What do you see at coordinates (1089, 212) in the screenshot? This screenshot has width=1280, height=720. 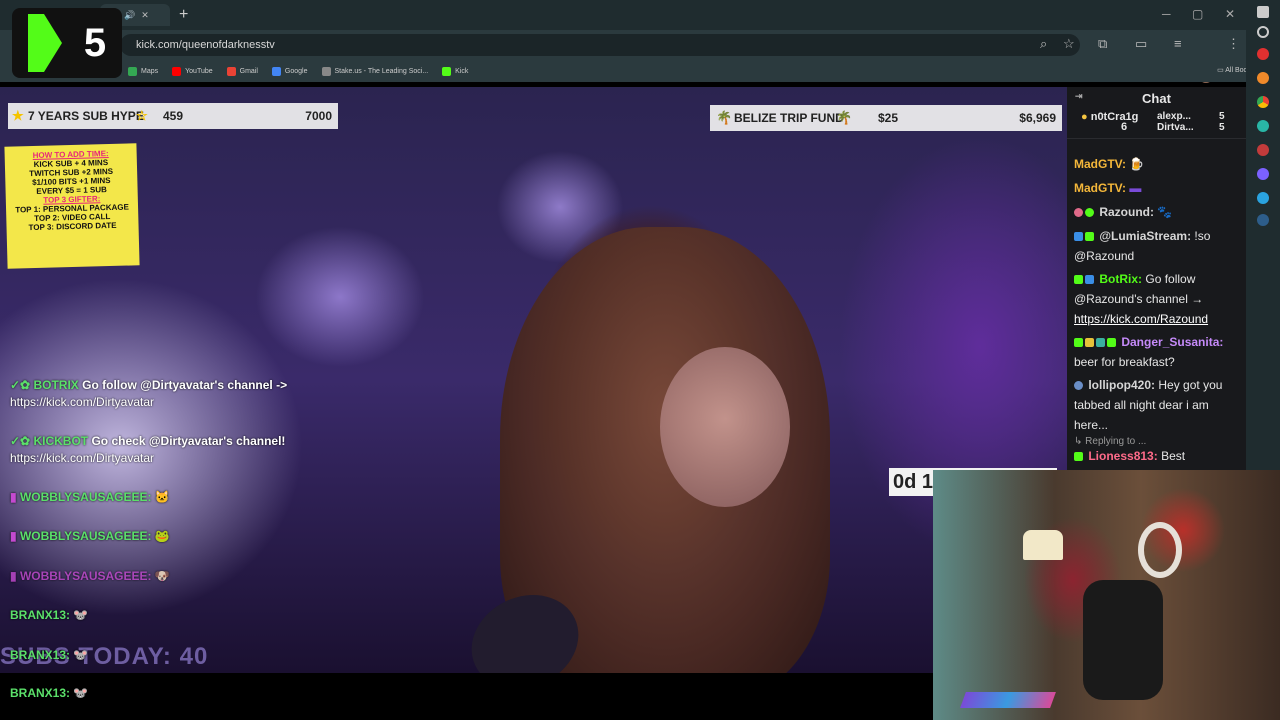 I see `verified-badge-icon` at bounding box center [1089, 212].